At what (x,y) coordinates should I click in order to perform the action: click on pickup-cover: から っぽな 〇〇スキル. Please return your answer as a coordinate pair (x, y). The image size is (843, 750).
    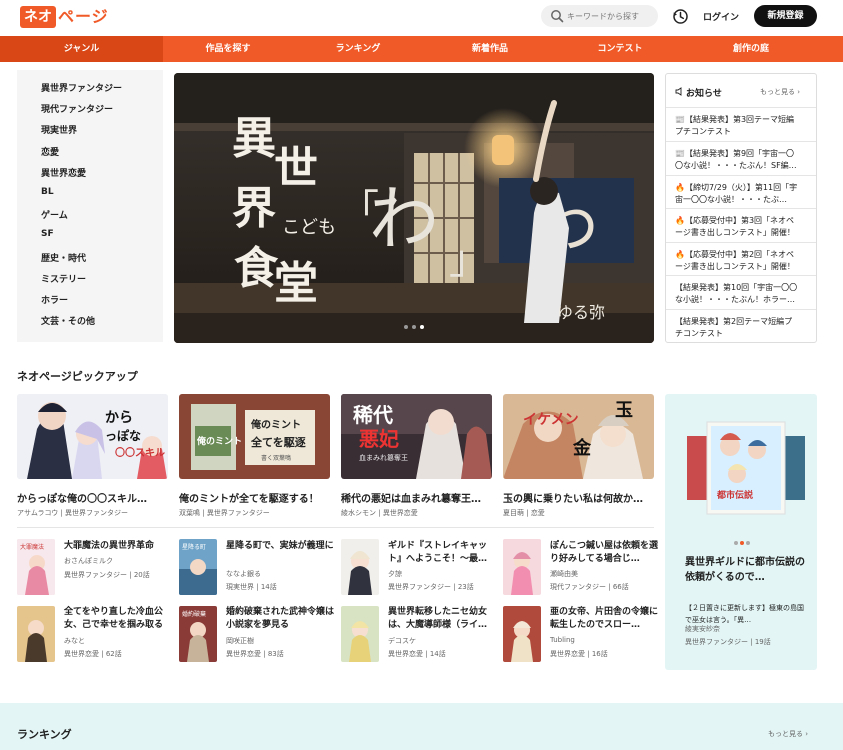
    Looking at the image, I should click on (92, 436).